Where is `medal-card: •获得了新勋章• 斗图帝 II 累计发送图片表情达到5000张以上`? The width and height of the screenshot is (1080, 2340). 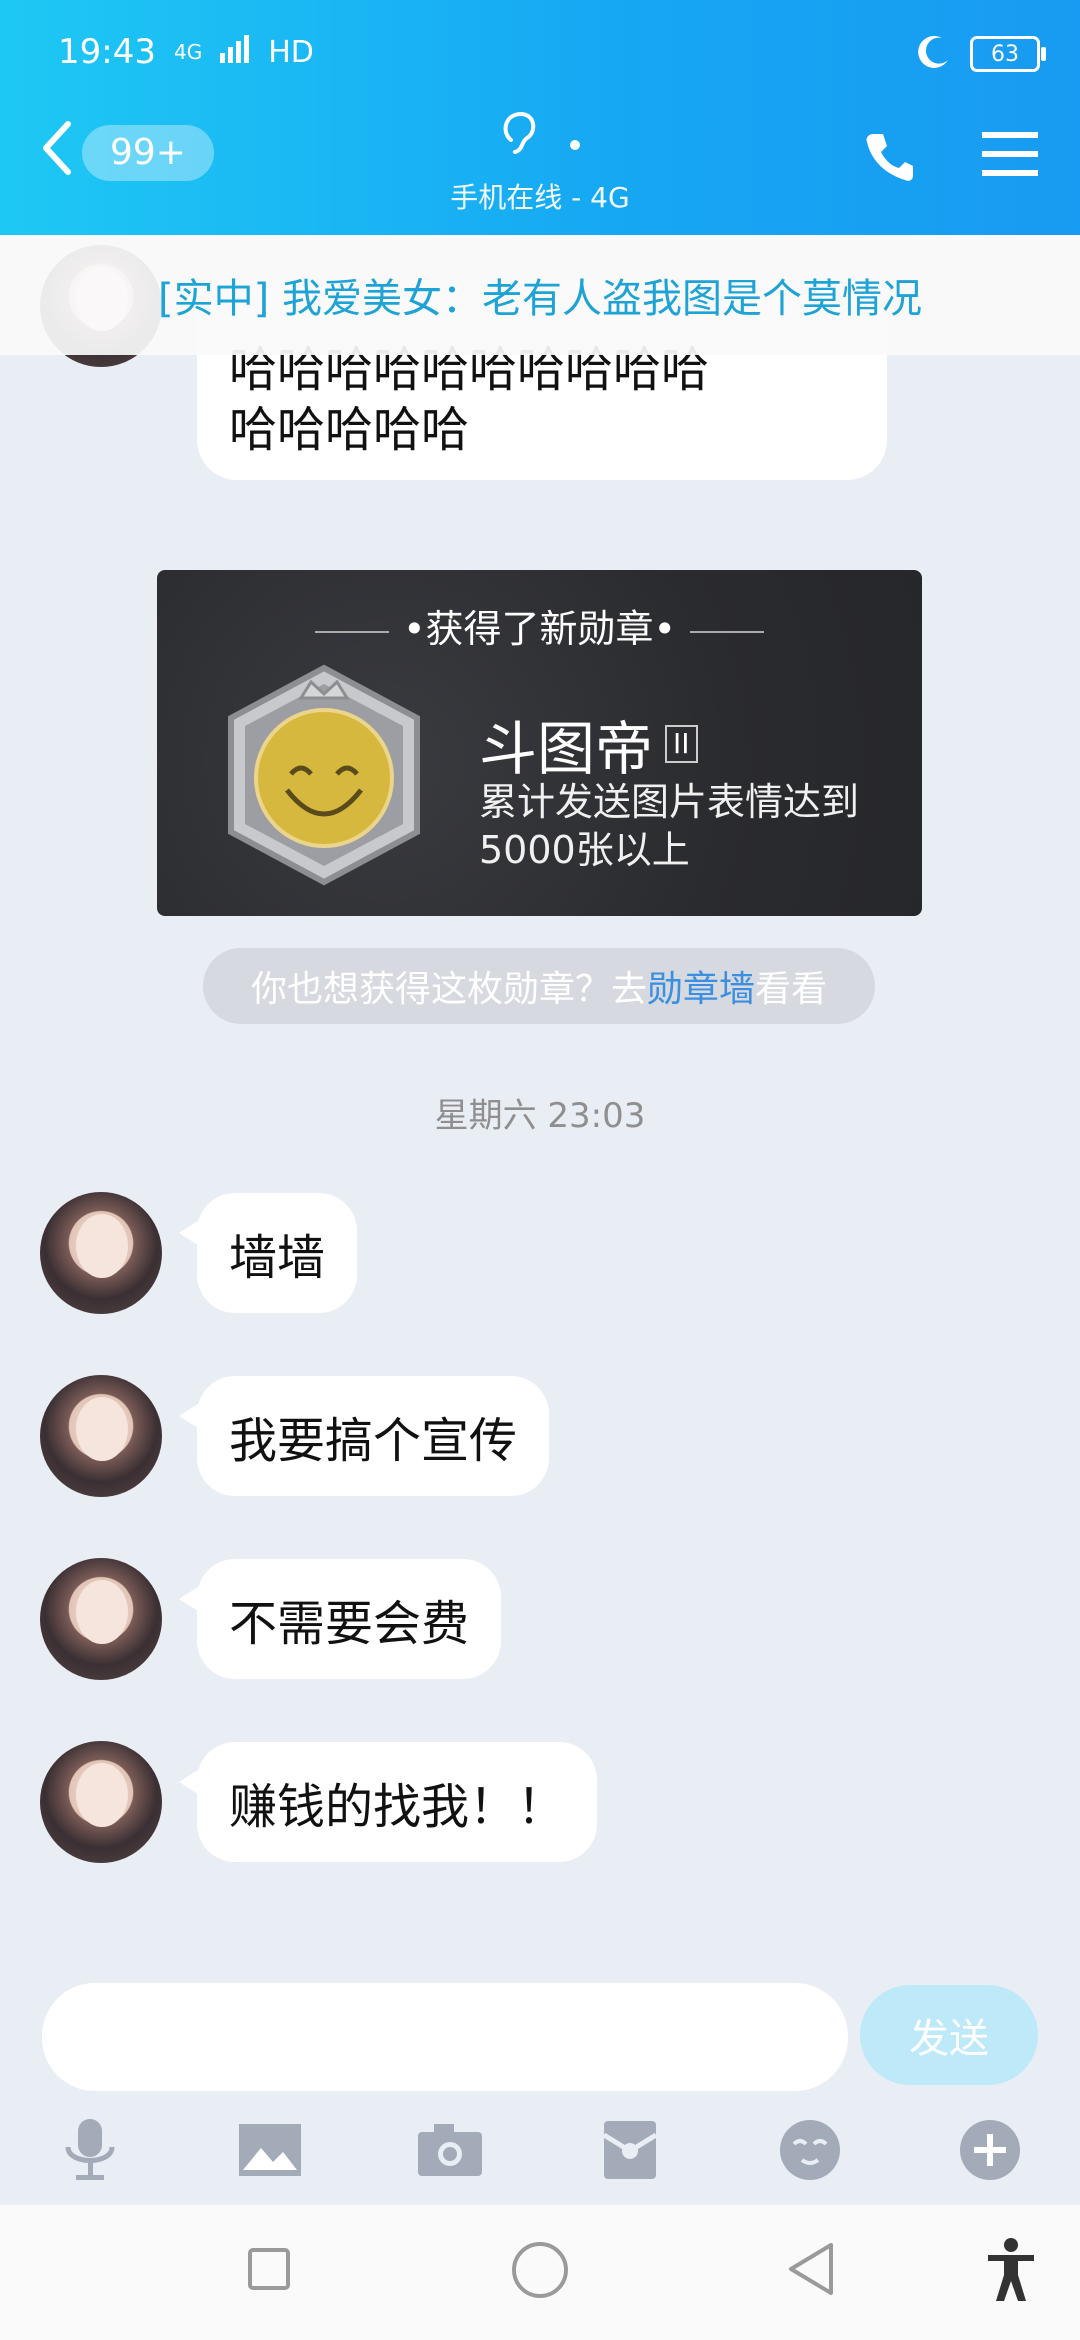 medal-card: •获得了新勋章• 斗图帝 II 累计发送图片表情达到5000张以上 is located at coordinates (539, 743).